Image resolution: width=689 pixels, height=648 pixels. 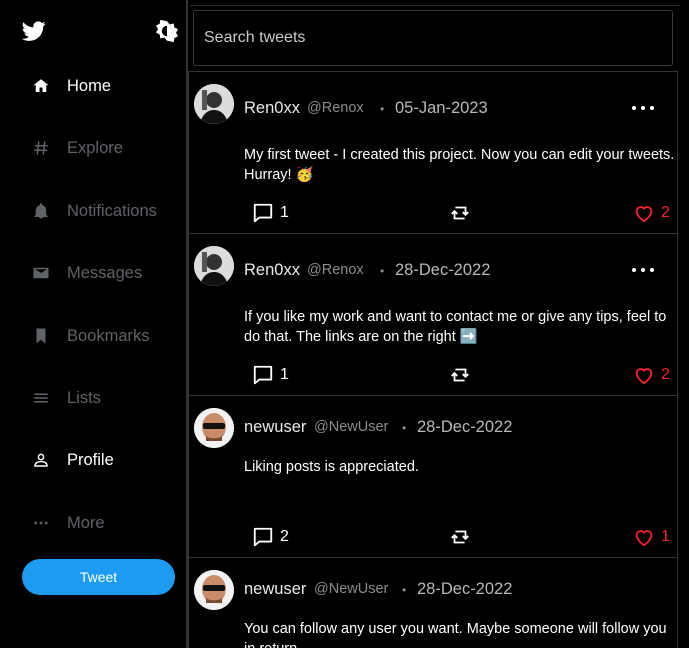 I want to click on sidebar-item-messages: Messages, so click(x=86, y=273).